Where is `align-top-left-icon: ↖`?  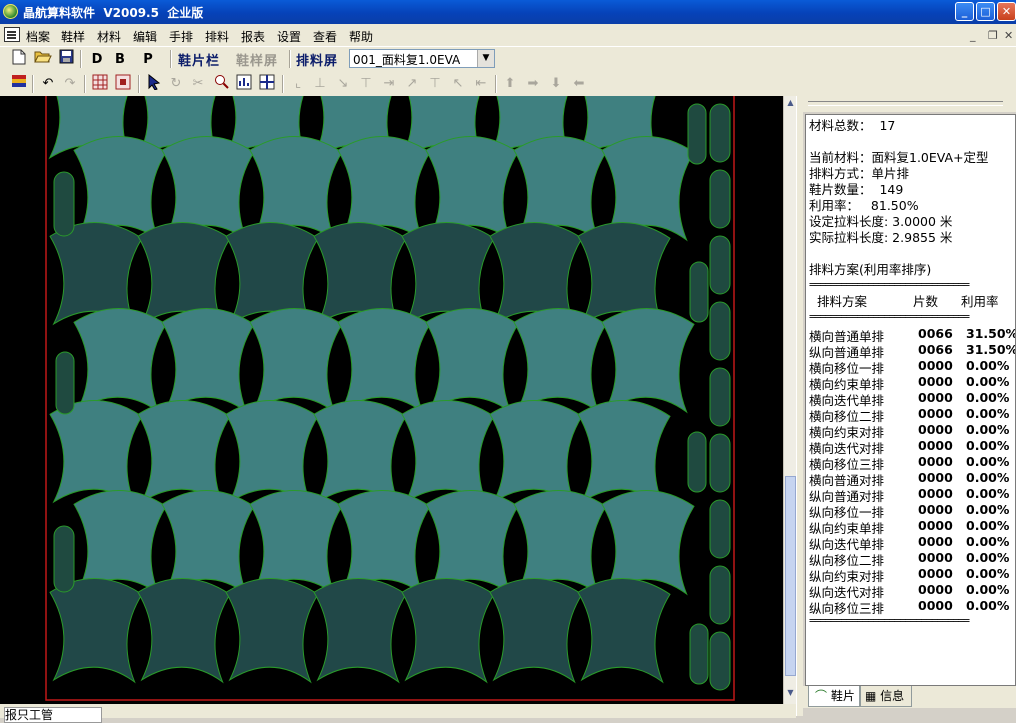
align-top-left-icon: ↖ is located at coordinates (458, 84).